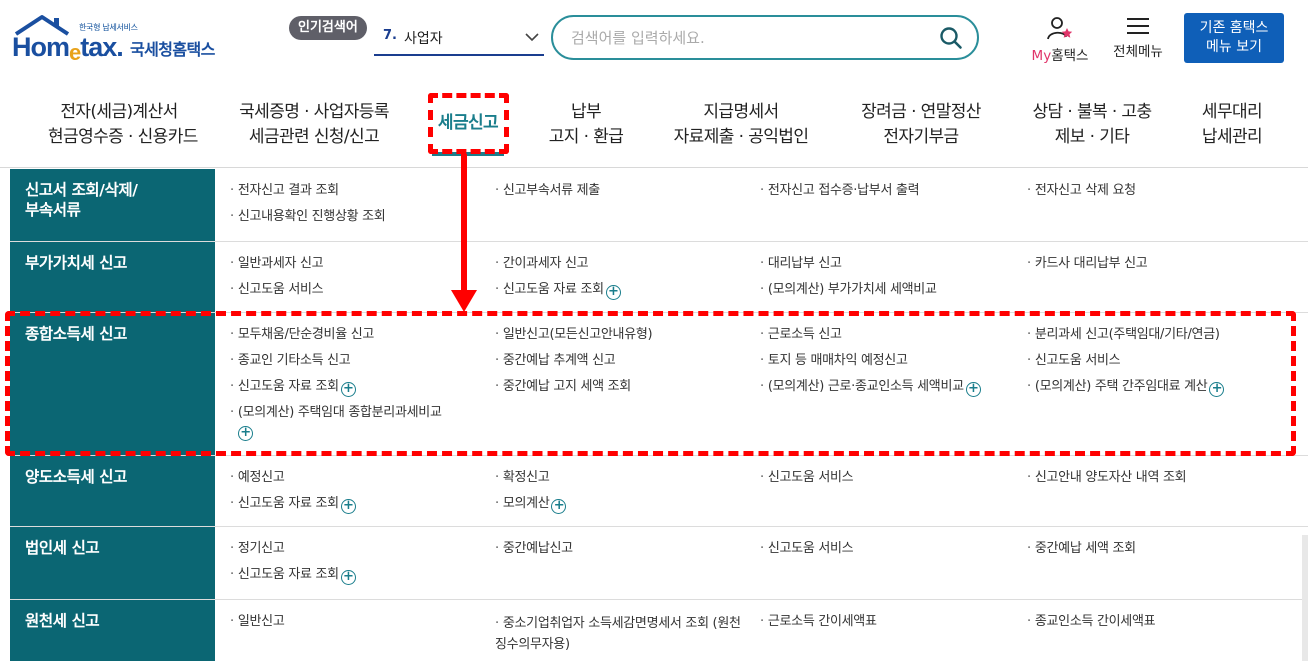 This screenshot has width=1308, height=661. What do you see at coordinates (123, 125) in the screenshot?
I see `gnb-e-invoice: 전자(세금)계산서 현금영수증 · 신용카드` at bounding box center [123, 125].